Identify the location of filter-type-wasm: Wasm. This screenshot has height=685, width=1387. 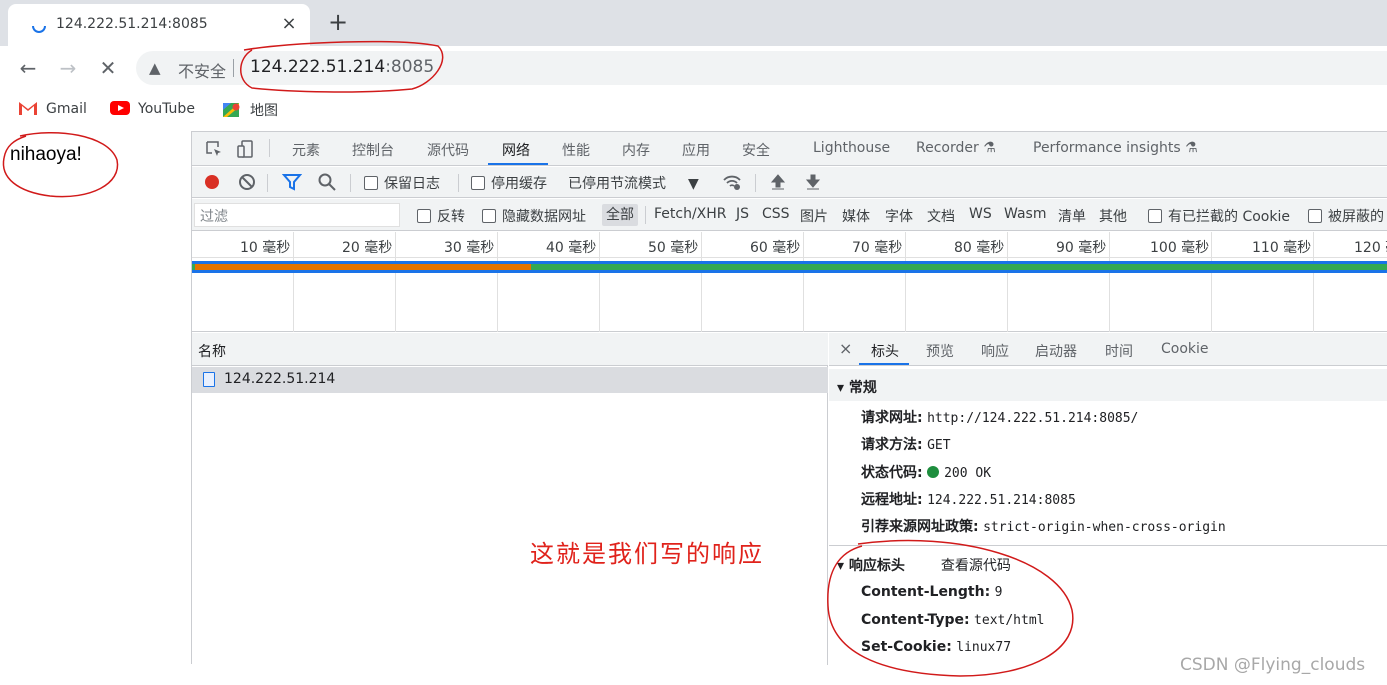
(1025, 214).